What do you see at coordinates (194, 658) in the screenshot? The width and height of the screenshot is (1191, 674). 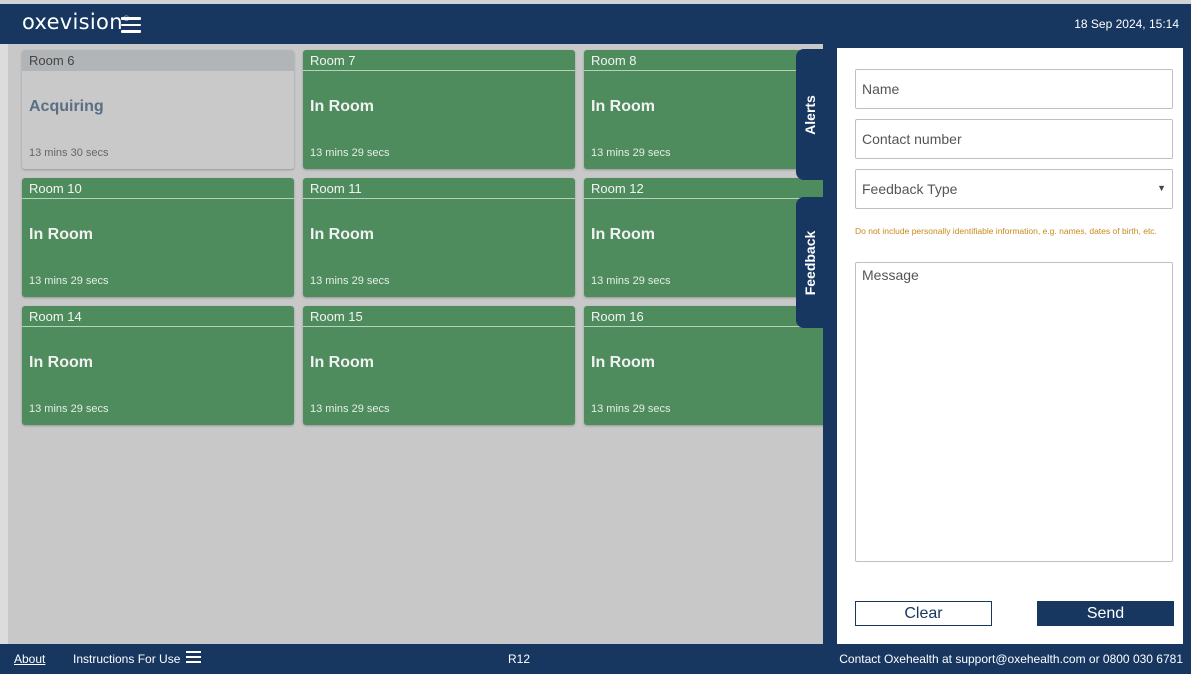 I see `menu-icon` at bounding box center [194, 658].